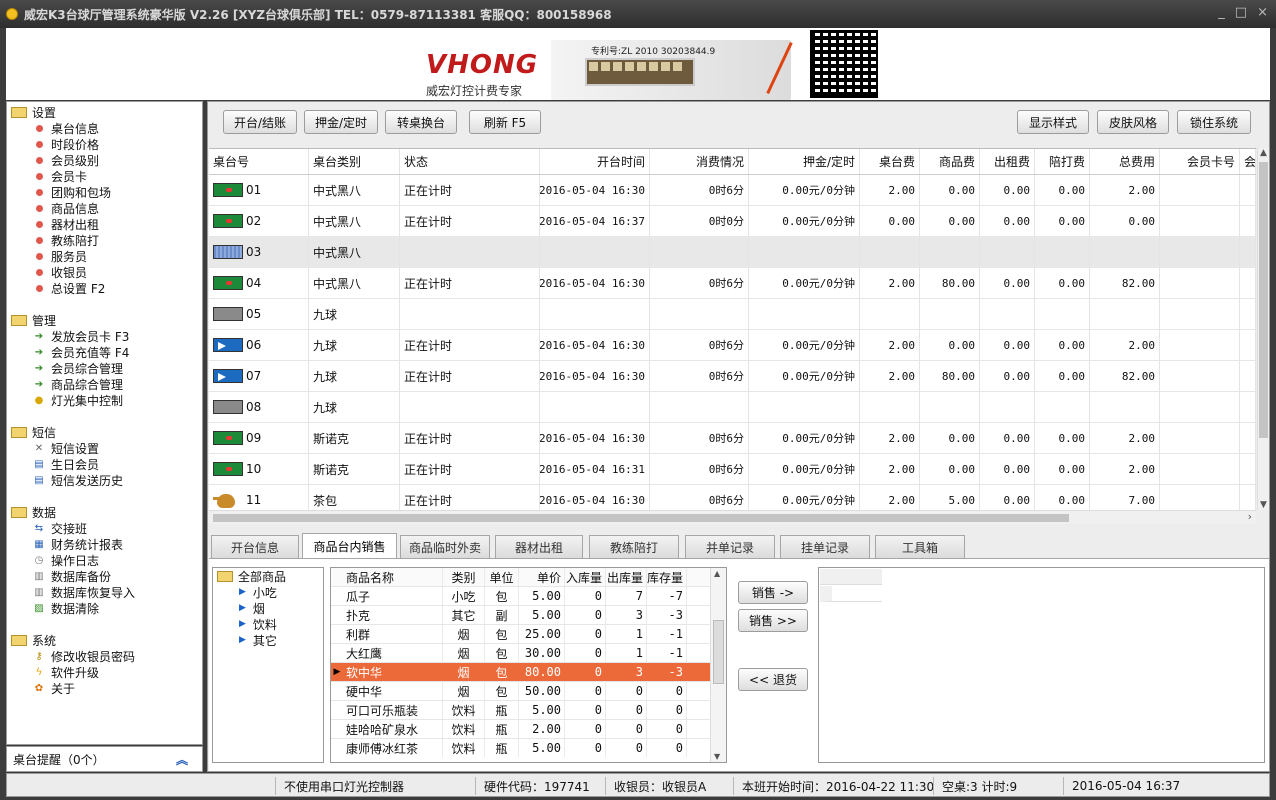 This screenshot has width=1276, height=800. Describe the element at coordinates (445, 547) in the screenshot. I see `tab-takeaway: 商品临时外卖` at that location.